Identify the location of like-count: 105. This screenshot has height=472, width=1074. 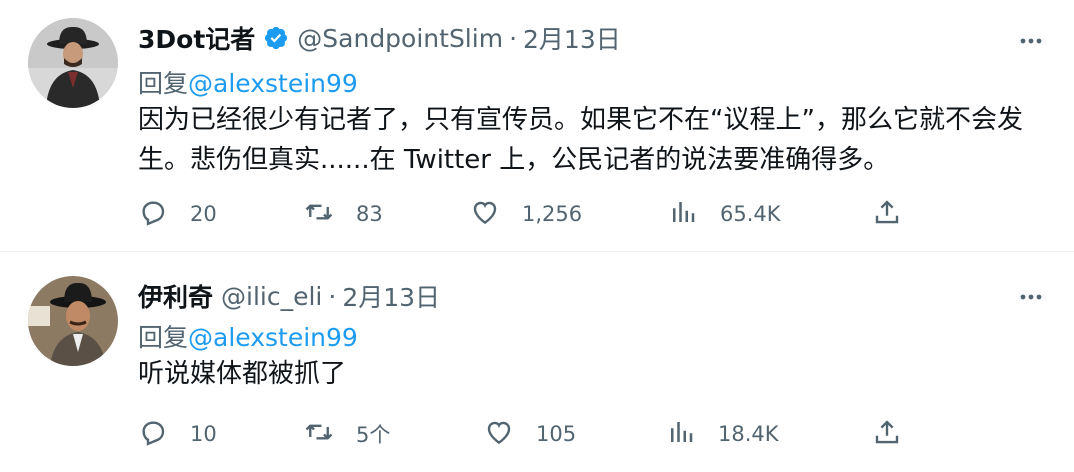
(556, 434).